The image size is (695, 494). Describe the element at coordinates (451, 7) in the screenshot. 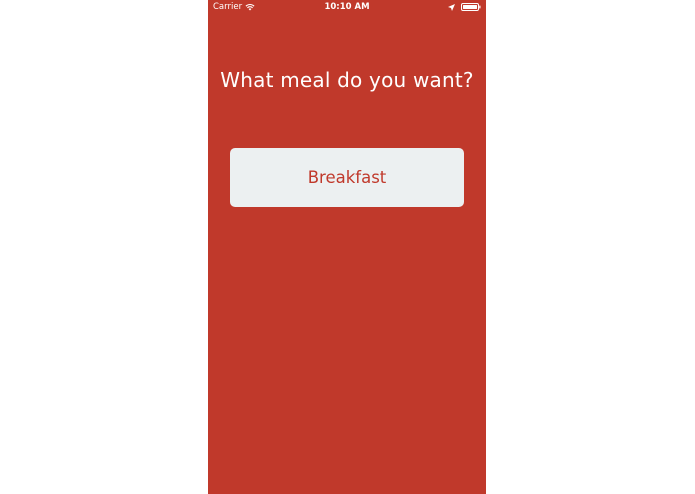

I see `location-arrow-icon` at that location.